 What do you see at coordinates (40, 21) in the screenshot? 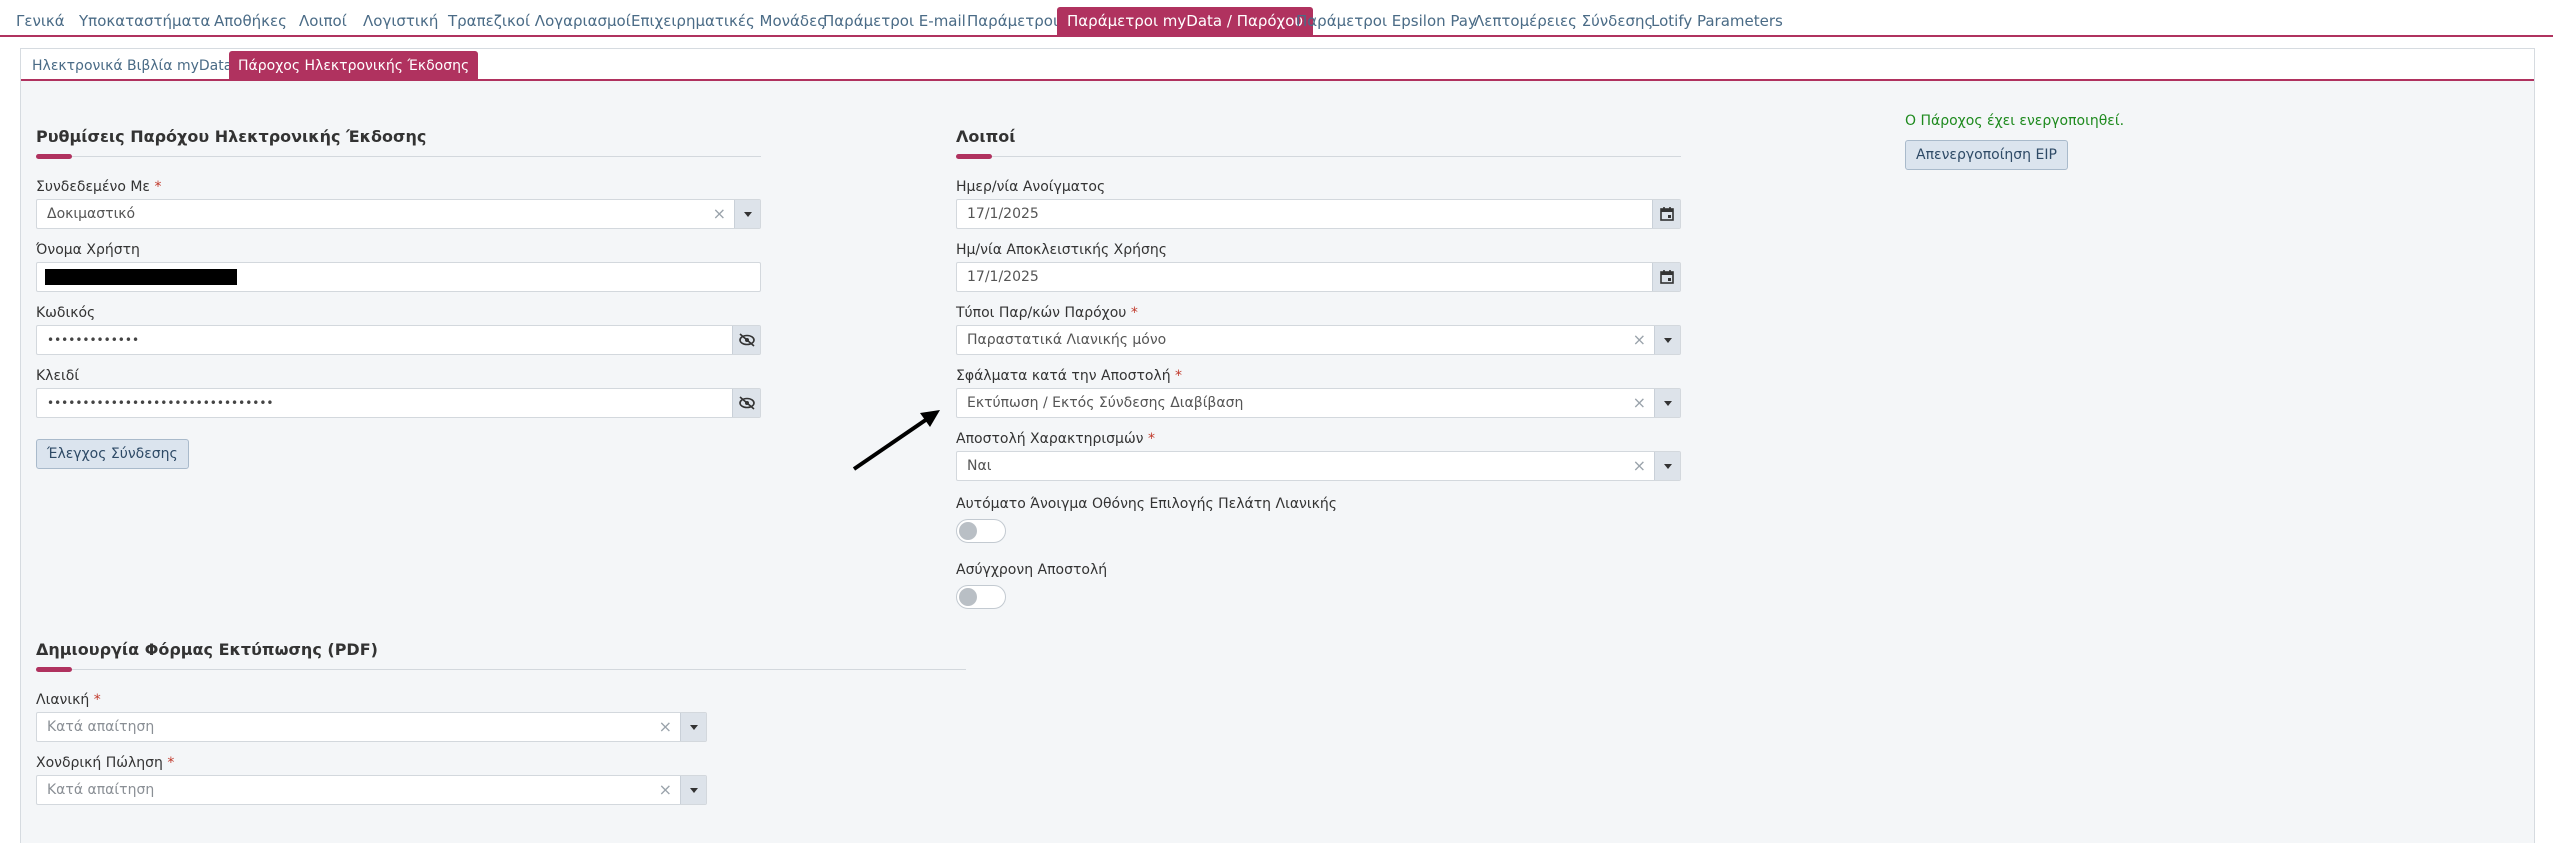
I see `tab-general: Γενικά` at bounding box center [40, 21].